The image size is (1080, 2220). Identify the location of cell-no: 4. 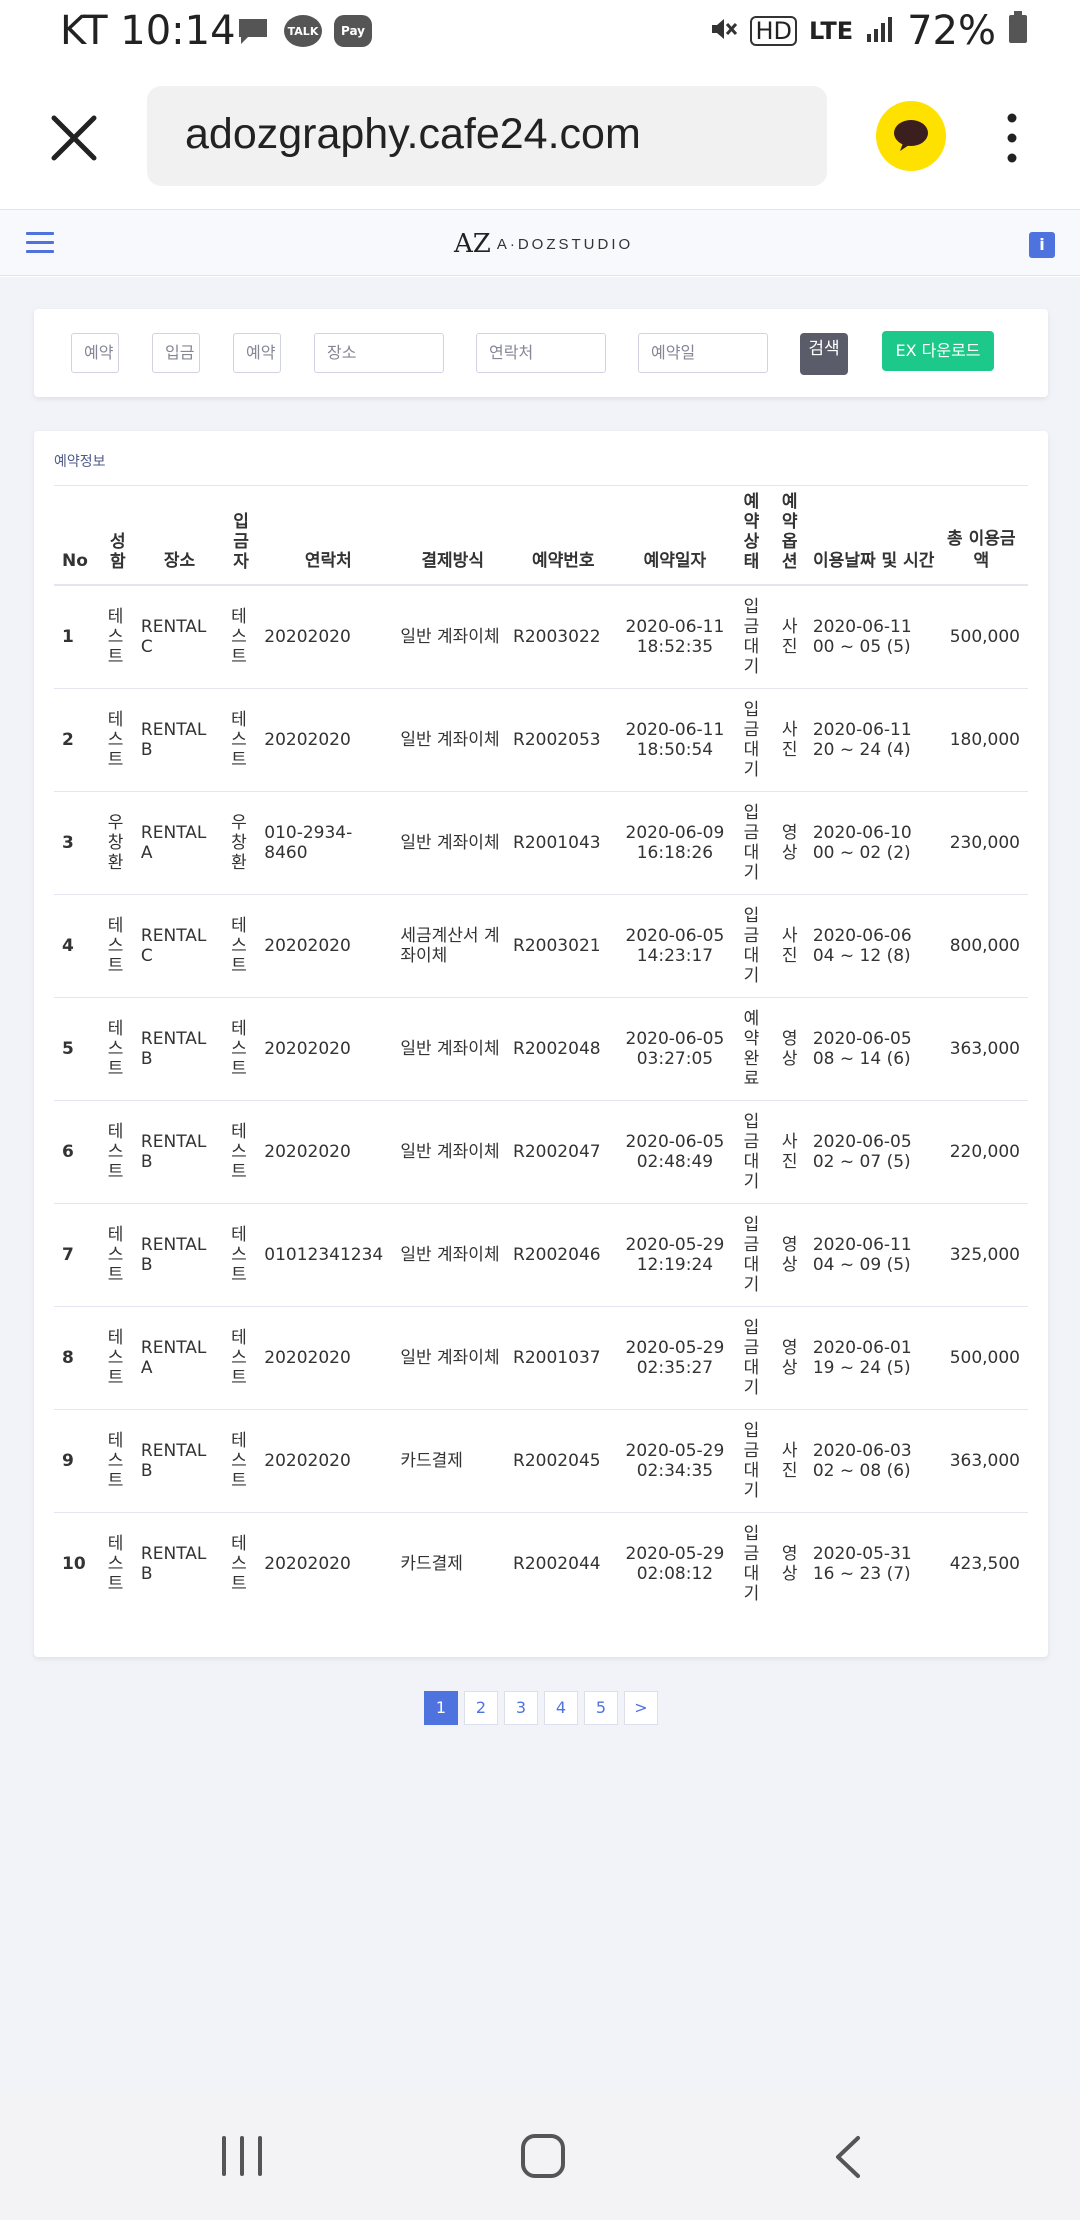
(76, 945).